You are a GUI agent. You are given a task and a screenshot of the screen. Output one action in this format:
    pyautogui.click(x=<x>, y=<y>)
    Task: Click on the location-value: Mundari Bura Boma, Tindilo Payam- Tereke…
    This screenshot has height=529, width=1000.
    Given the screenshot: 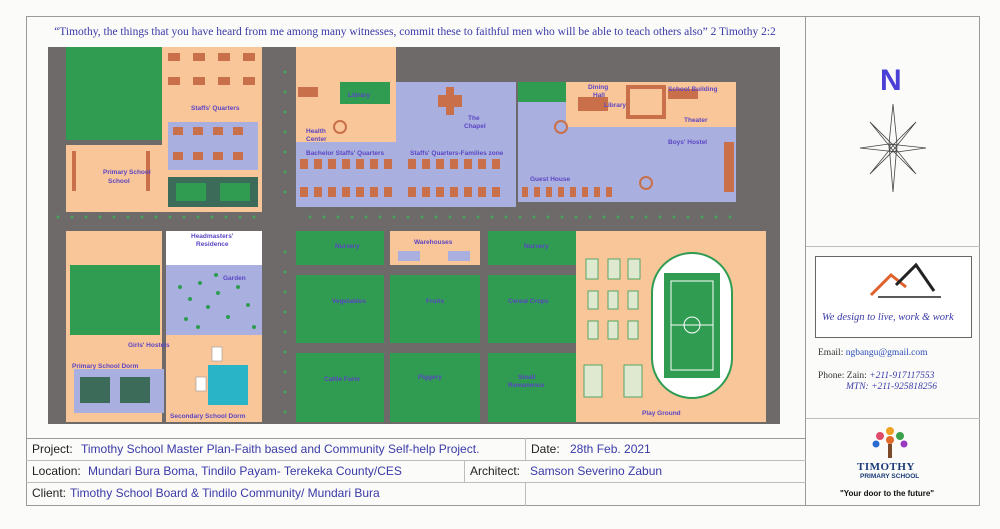 What is the action you would take?
    pyautogui.click(x=245, y=471)
    